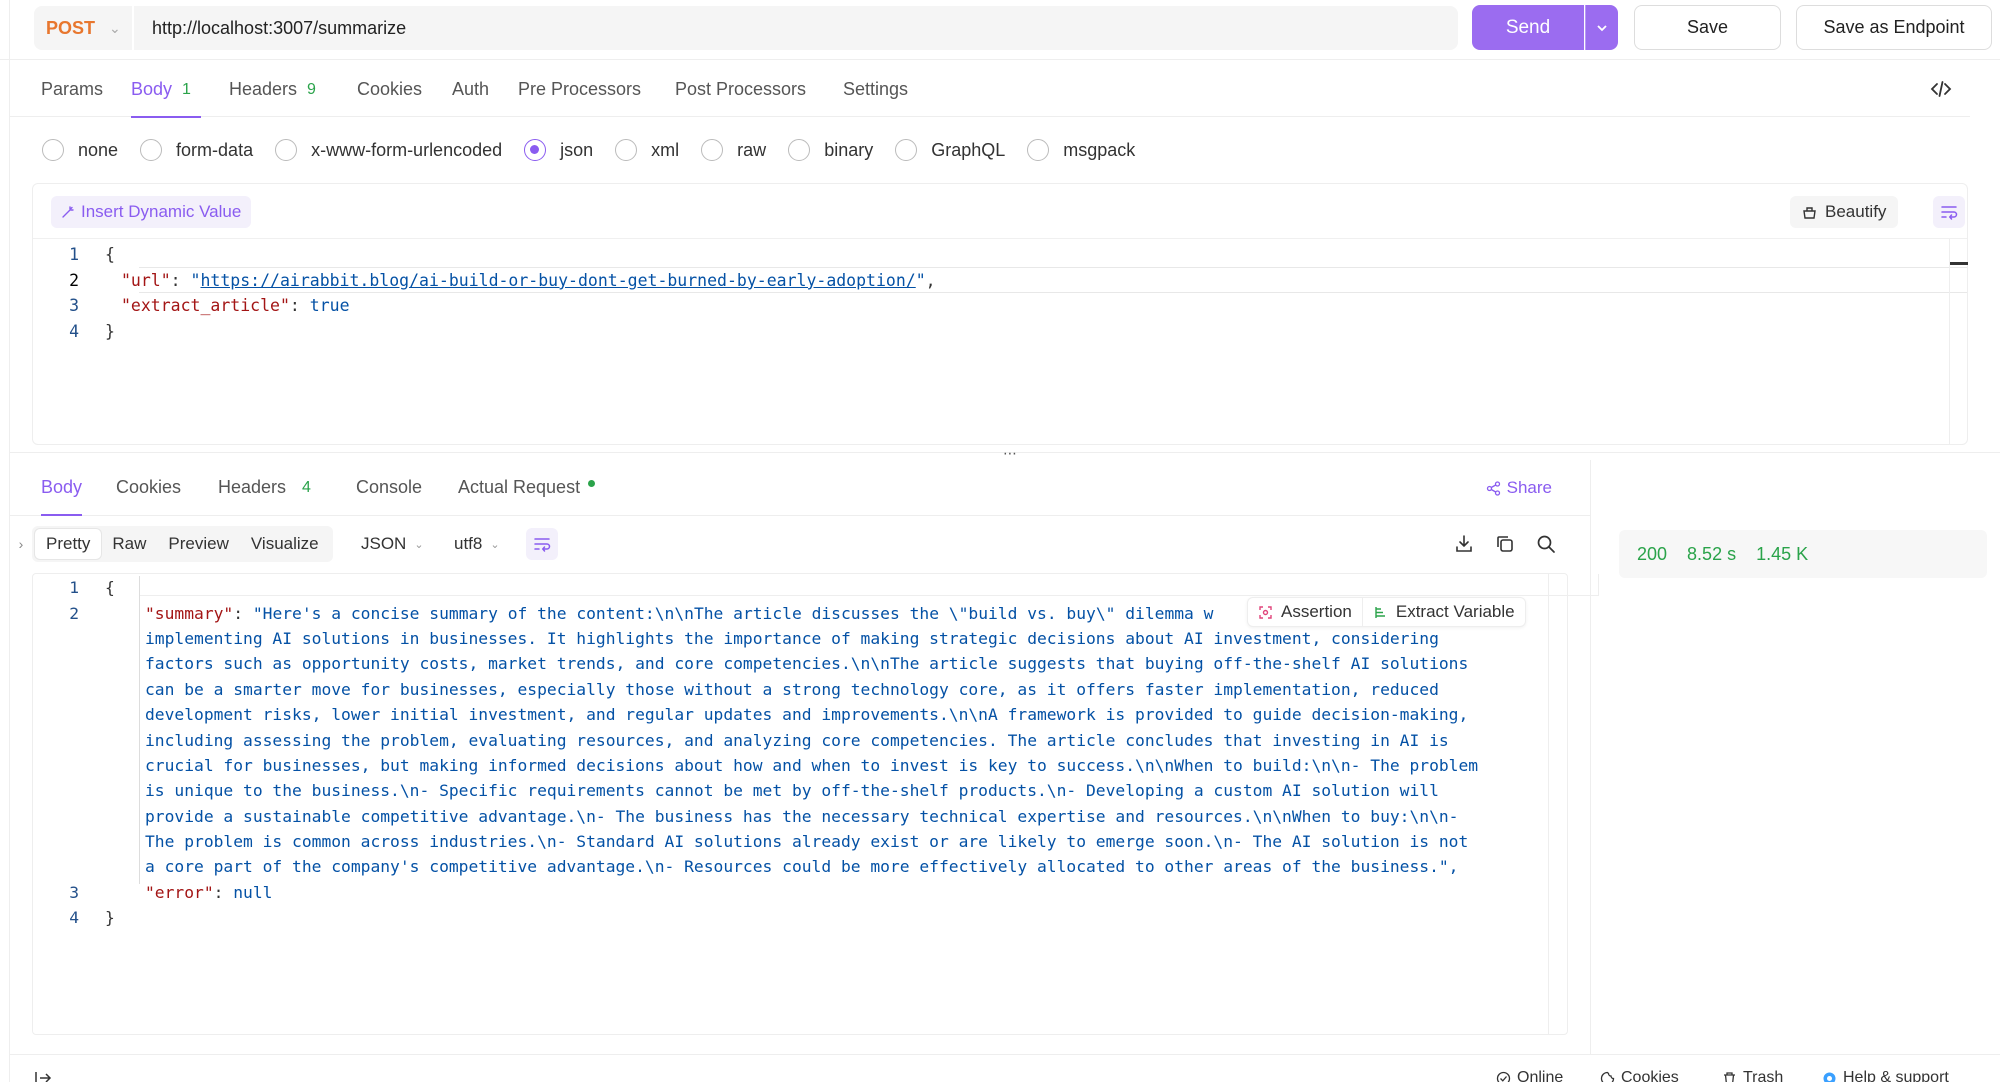 The width and height of the screenshot is (2000, 1082). Describe the element at coordinates (875, 89) in the screenshot. I see `tab-settings: Settings` at that location.